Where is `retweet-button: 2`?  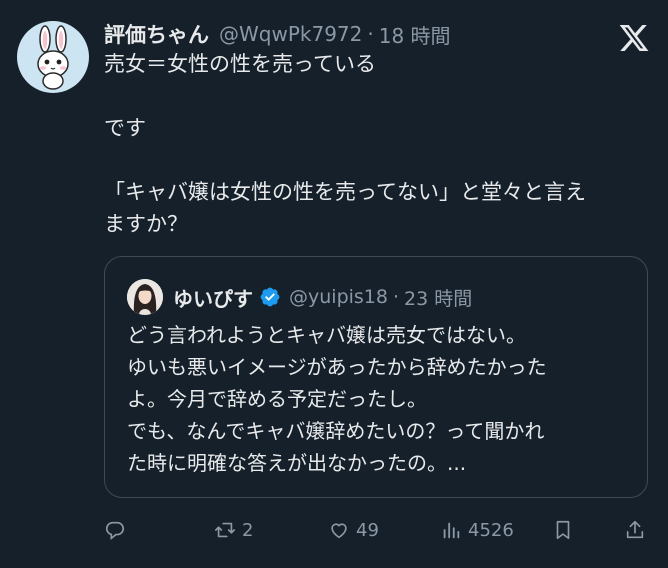
retweet-button: 2 is located at coordinates (233, 530).